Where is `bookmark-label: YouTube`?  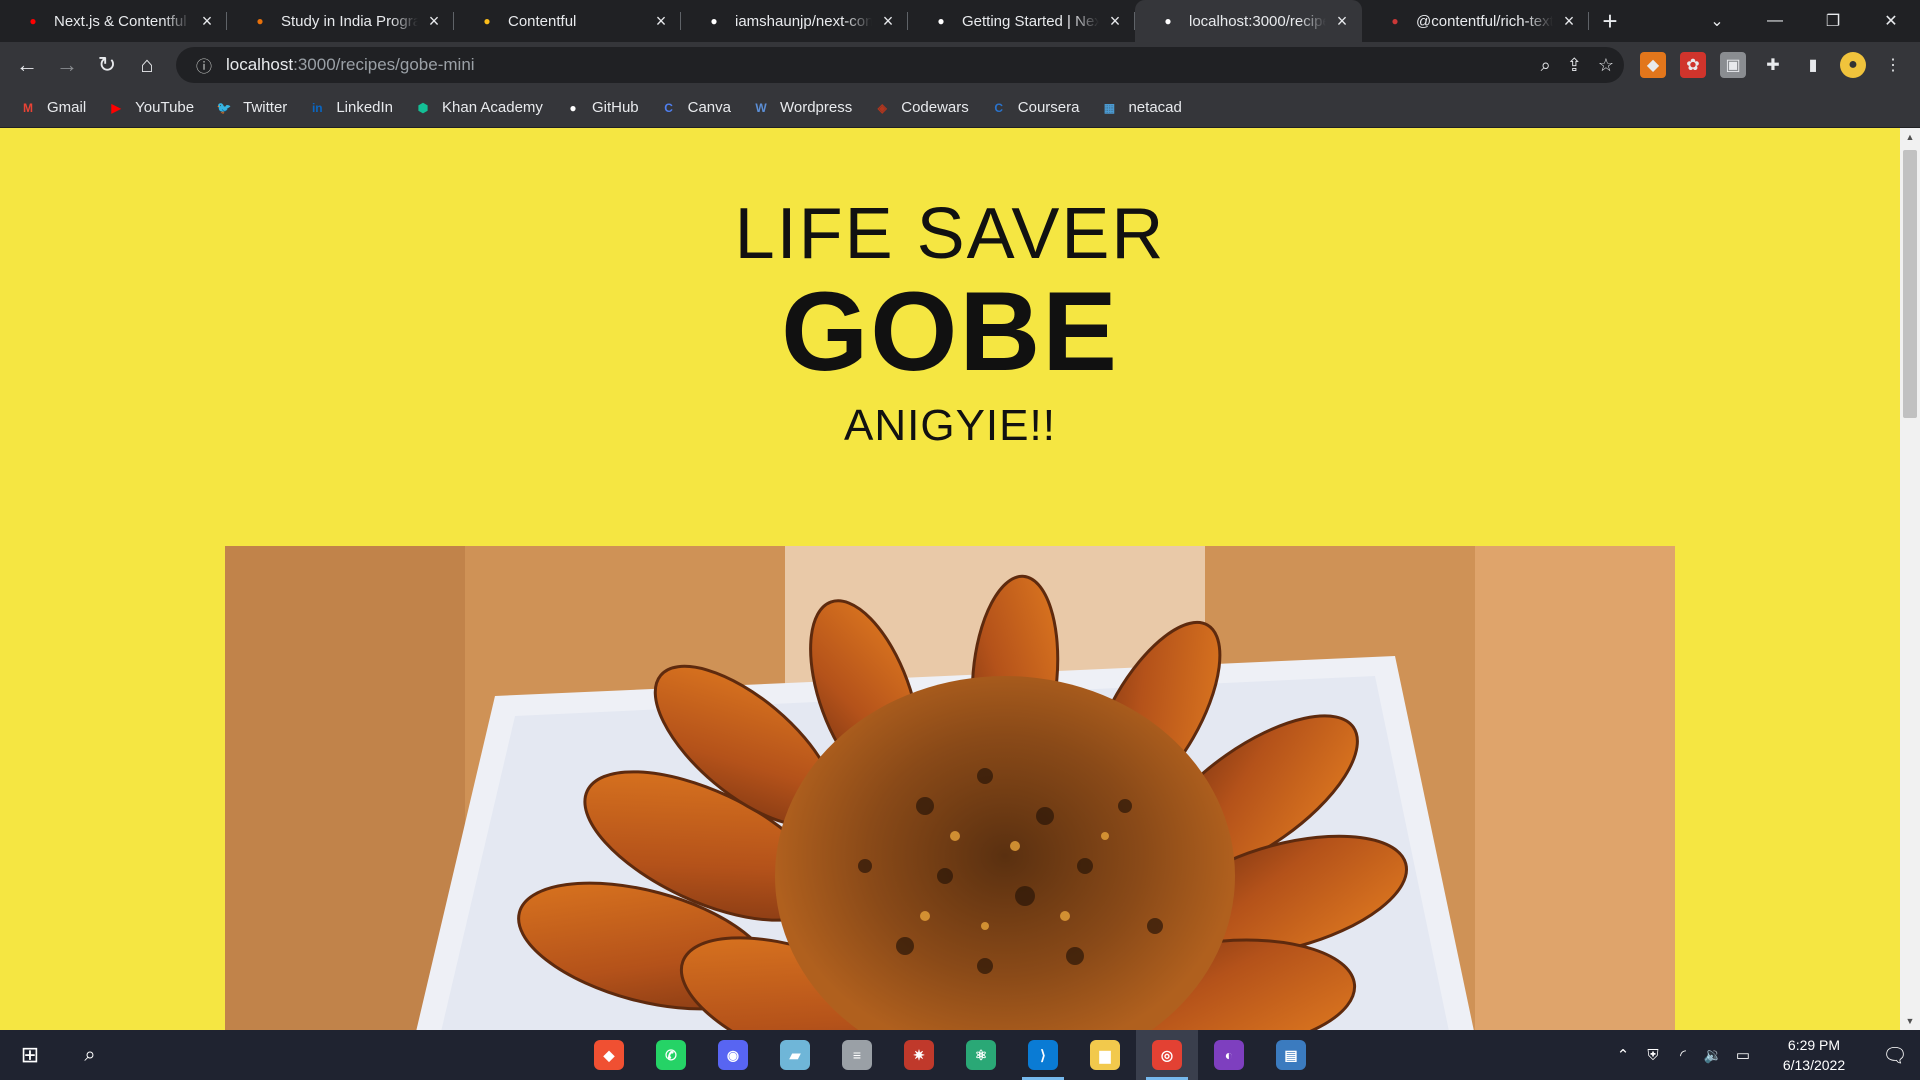
bookmark-label: YouTube is located at coordinates (165, 107).